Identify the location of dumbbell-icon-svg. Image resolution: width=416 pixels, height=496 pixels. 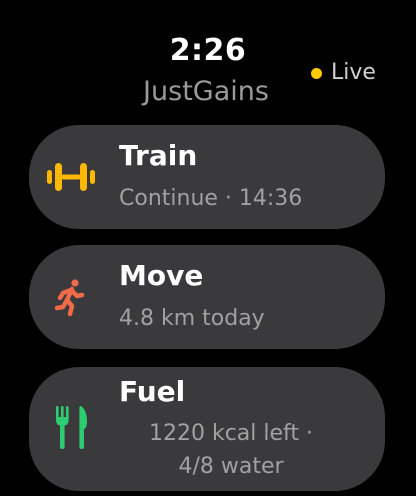
(71, 177).